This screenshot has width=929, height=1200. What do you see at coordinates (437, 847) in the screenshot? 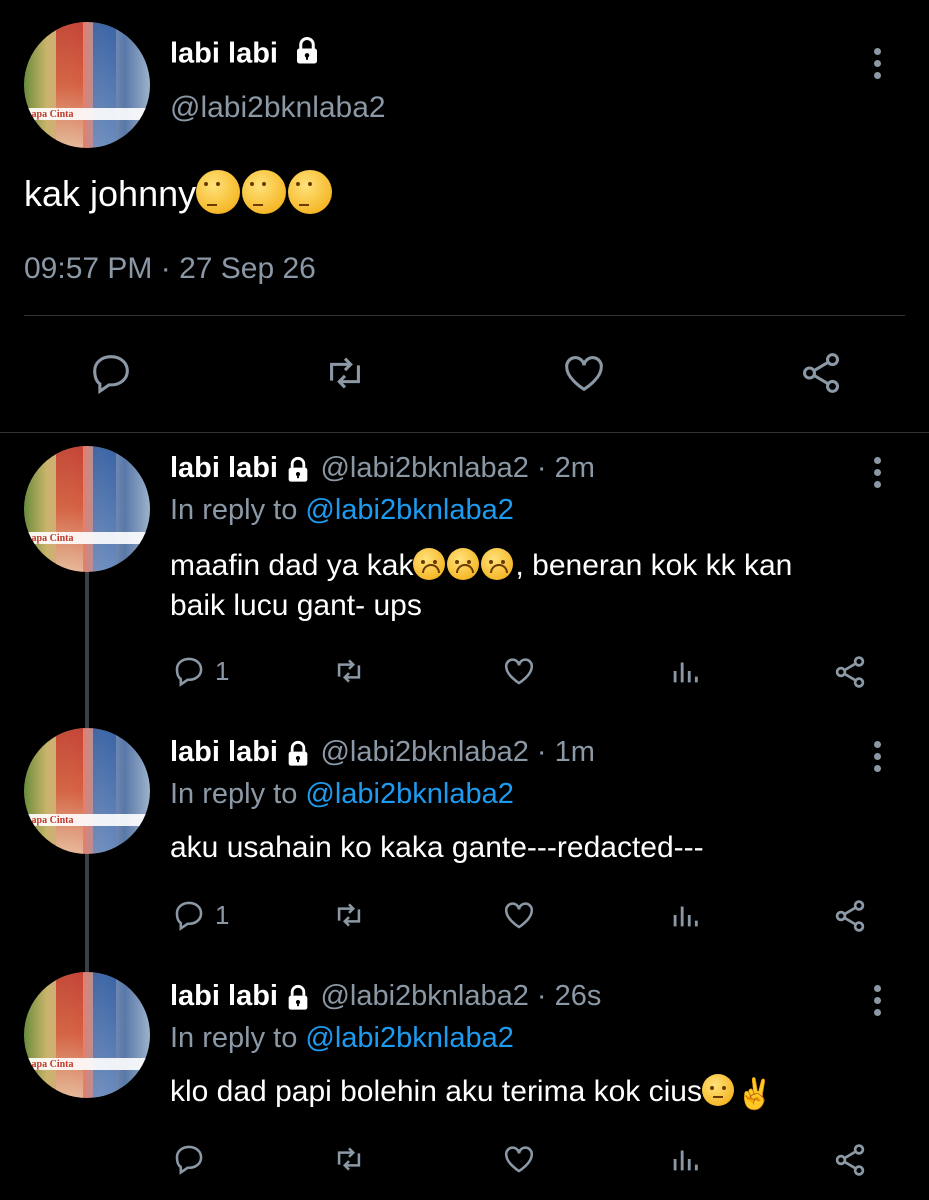
I see `reply-text: aku usahain ko kaka gante---redacted---` at bounding box center [437, 847].